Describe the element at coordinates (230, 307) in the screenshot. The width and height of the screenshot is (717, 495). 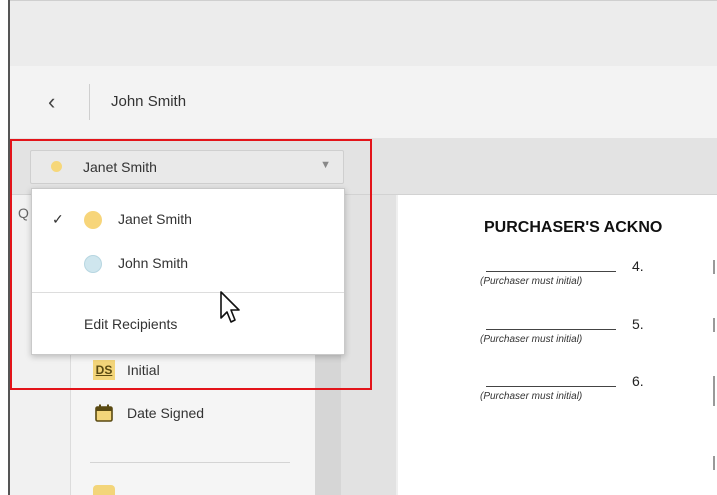
I see `mouse-pointer-icon` at that location.